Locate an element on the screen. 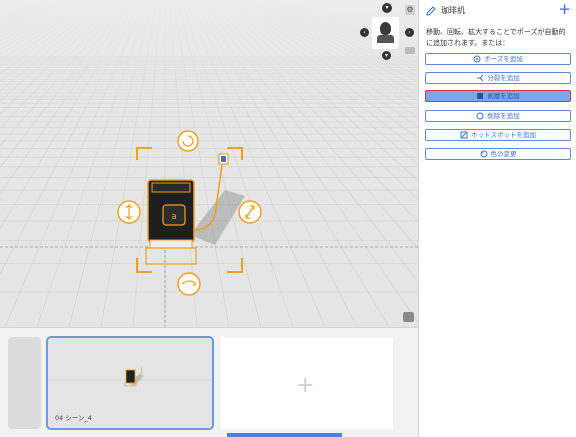 The width and height of the screenshot is (576, 437). add-split-button: 分裂を追加 is located at coordinates (498, 78).